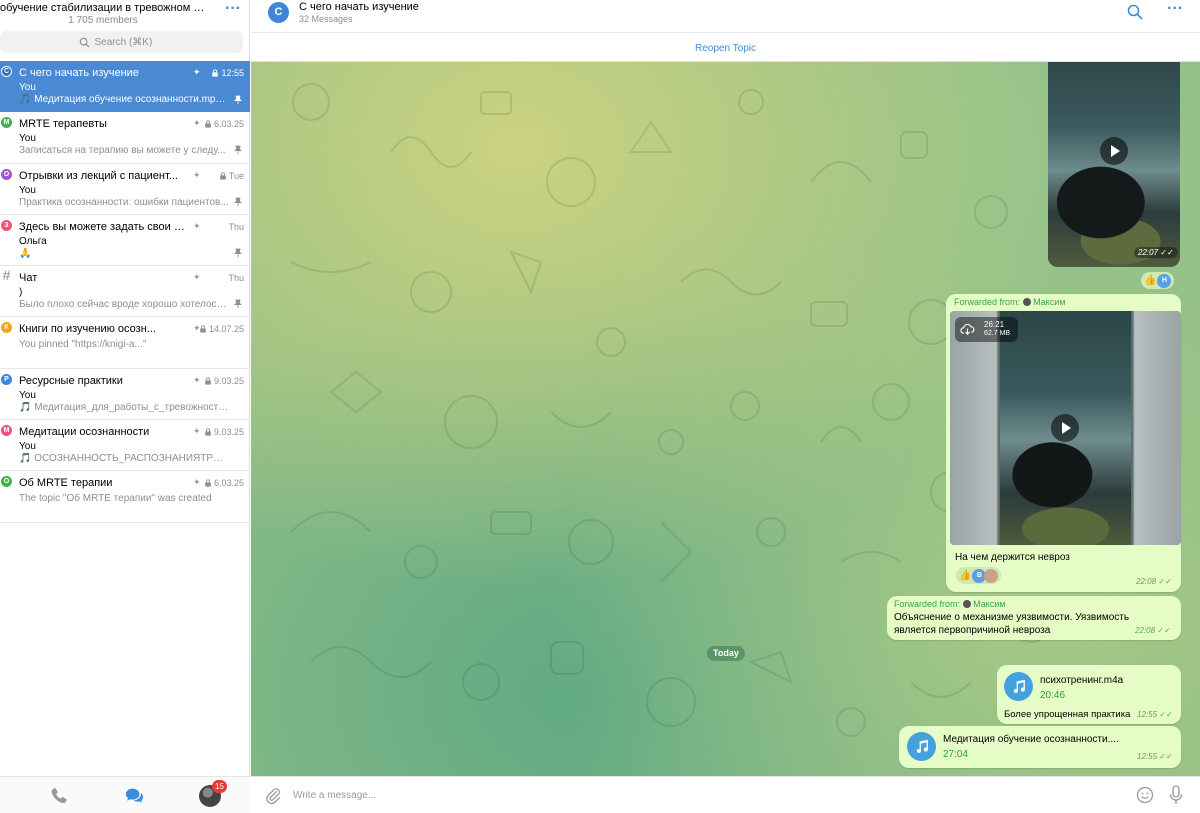 The image size is (1200, 813). I want to click on video-message: 22:07 ✓✓, so click(1114, 164).